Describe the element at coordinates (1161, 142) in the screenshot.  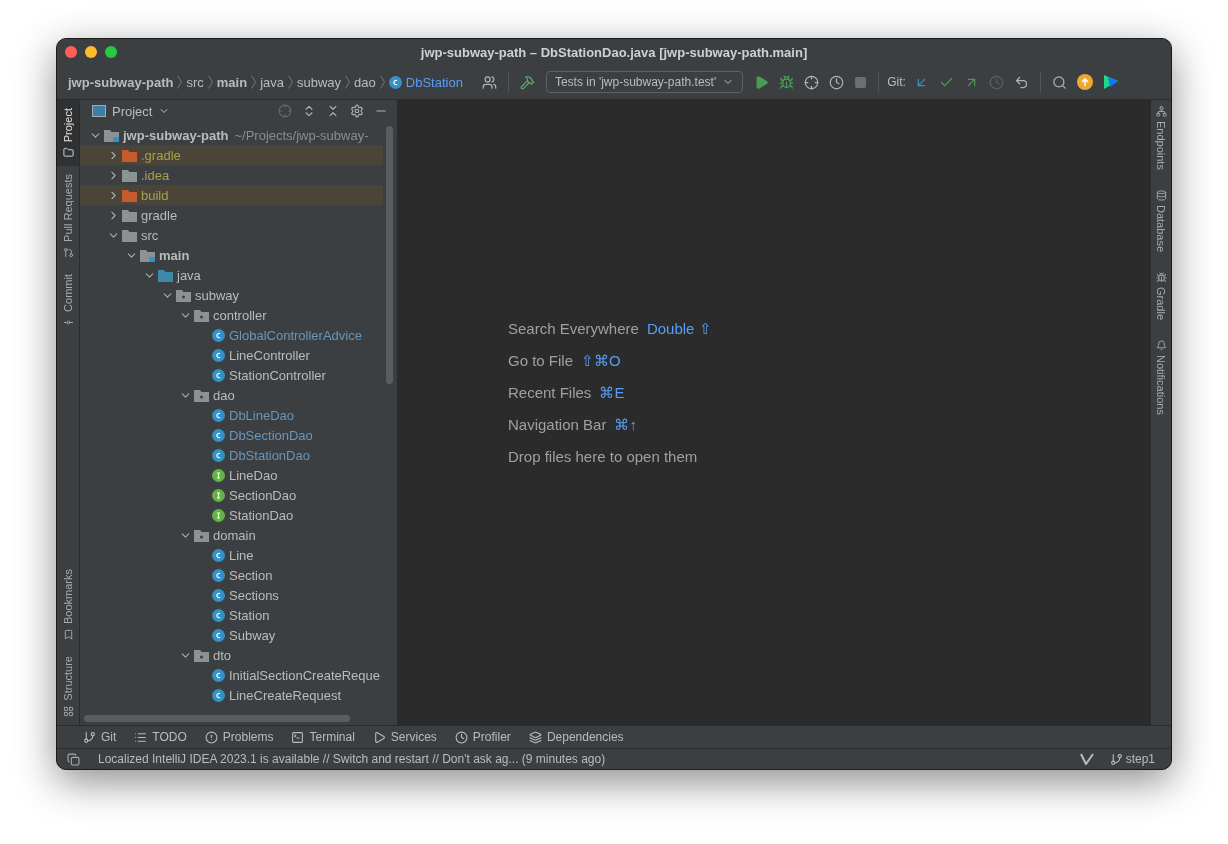
I see `tool-window-tab: Endpoints` at that location.